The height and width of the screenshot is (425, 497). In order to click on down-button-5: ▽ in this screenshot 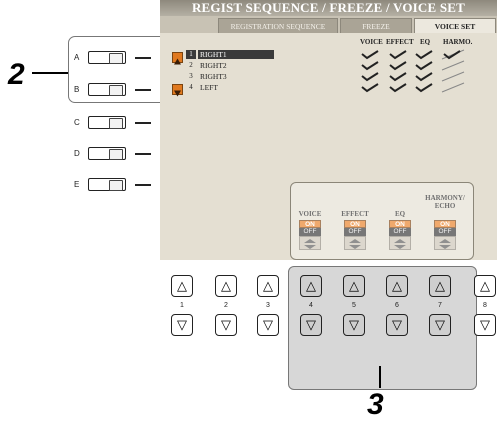, I will do `click(354, 325)`.